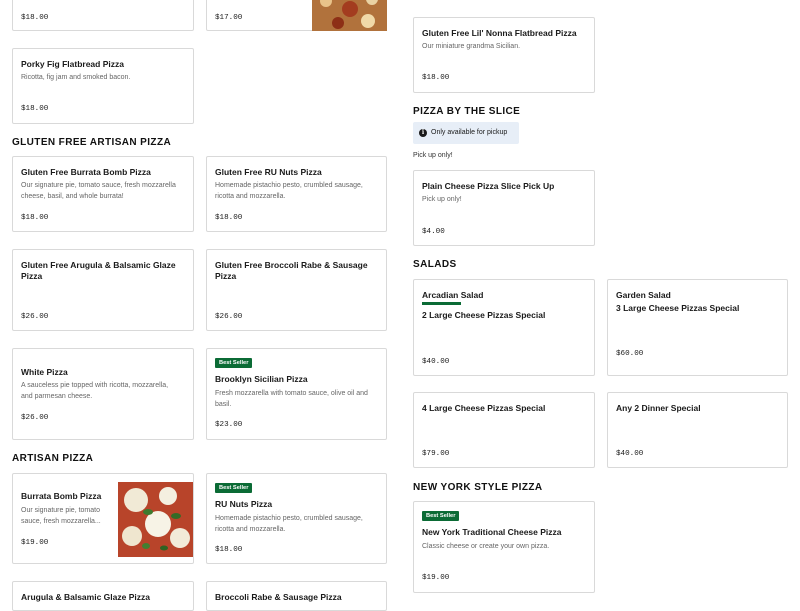 This screenshot has width=800, height=611. What do you see at coordinates (486, 546) in the screenshot?
I see `item-description: Classic cheese or create your own pizza.` at bounding box center [486, 546].